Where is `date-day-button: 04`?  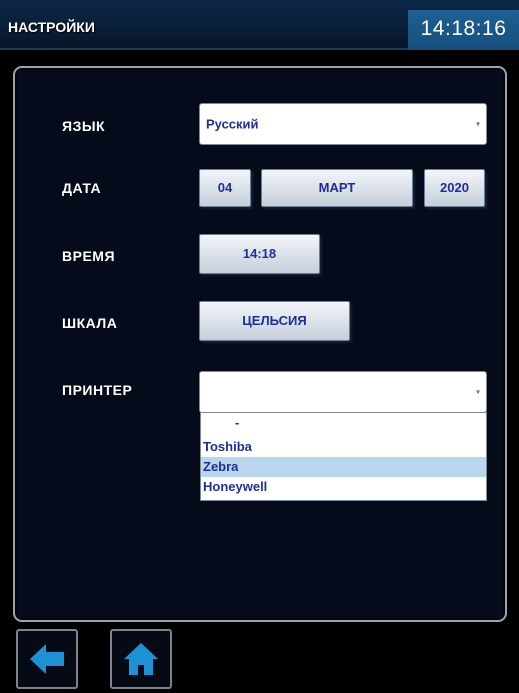 date-day-button: 04 is located at coordinates (225, 188).